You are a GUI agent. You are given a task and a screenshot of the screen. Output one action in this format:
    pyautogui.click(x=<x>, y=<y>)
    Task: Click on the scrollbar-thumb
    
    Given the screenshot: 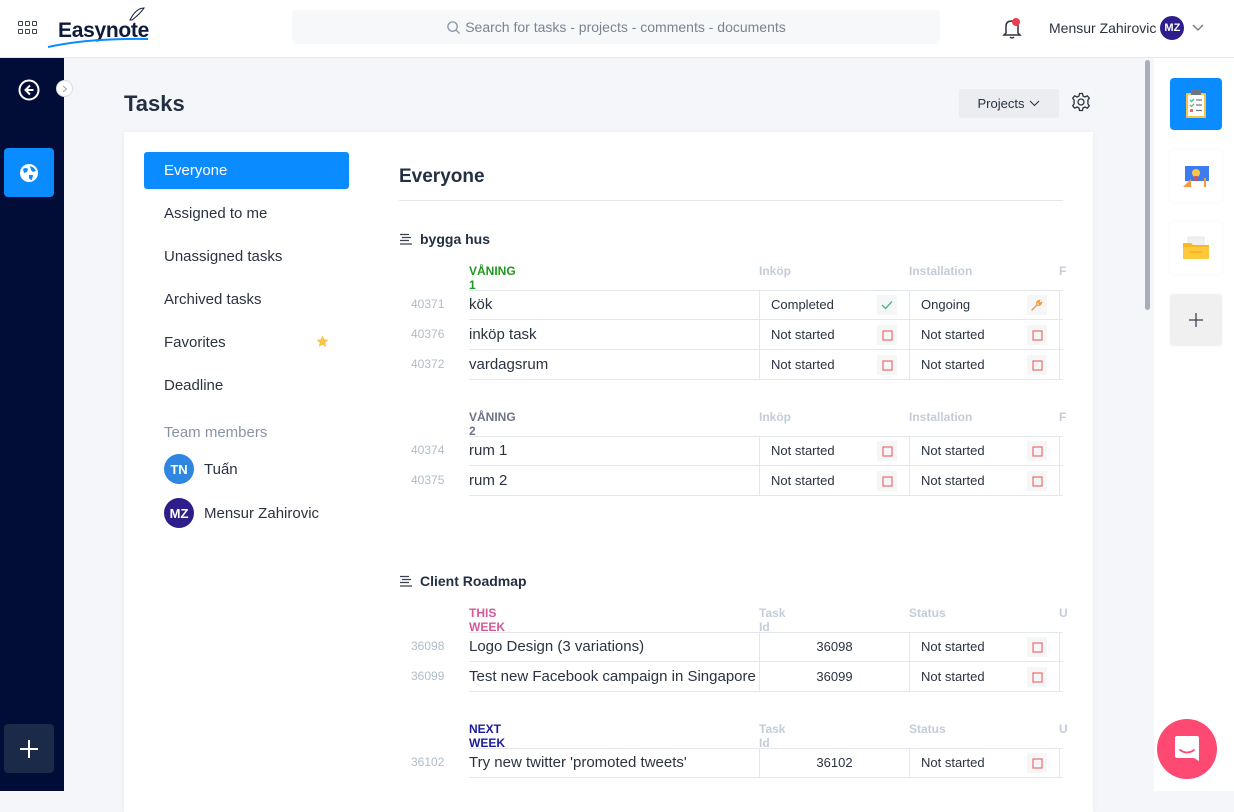 What is the action you would take?
    pyautogui.click(x=1147, y=185)
    